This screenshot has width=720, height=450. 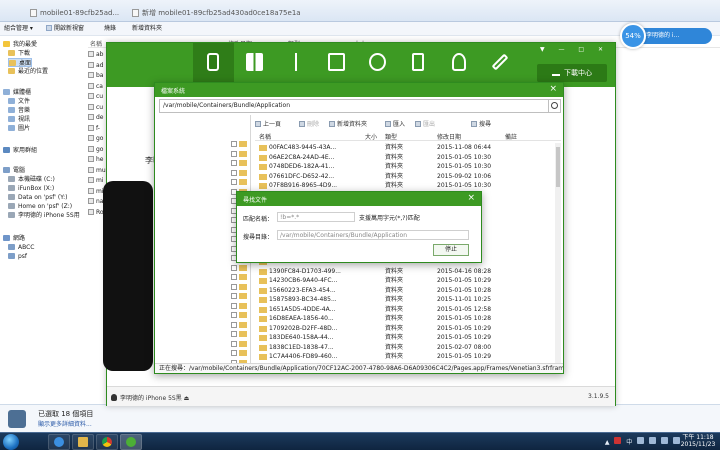 What do you see at coordinates (449, 136) in the screenshot?
I see `fs-col-date: 修改日期` at bounding box center [449, 136].